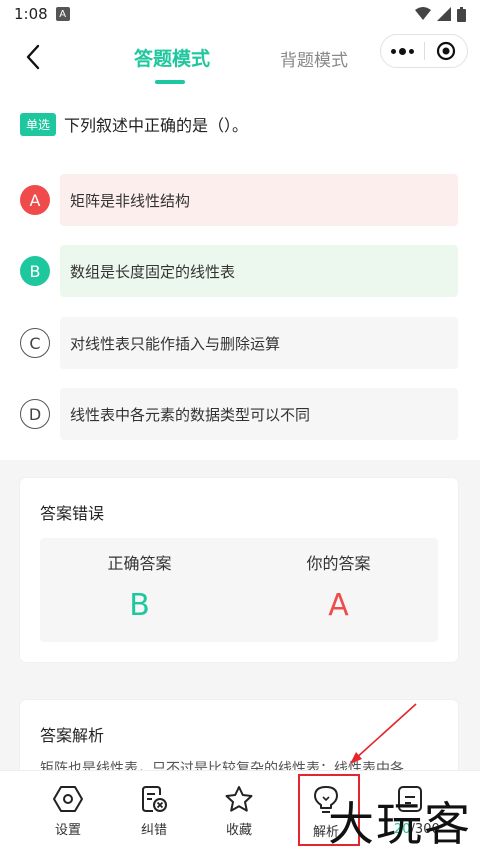  What do you see at coordinates (62, 14) in the screenshot?
I see `app-notification-icon: A` at bounding box center [62, 14].